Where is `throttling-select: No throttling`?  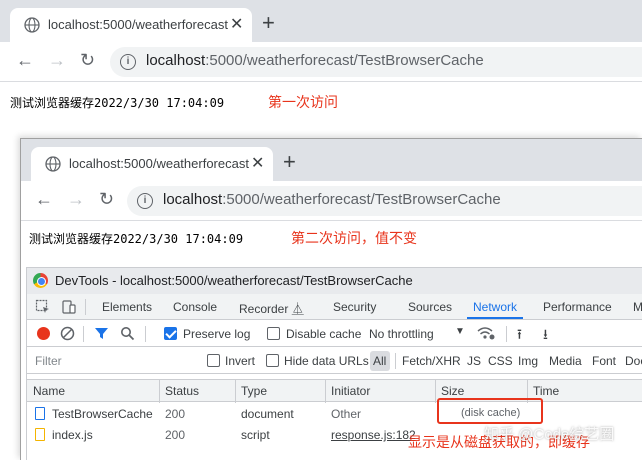 throttling-select: No throttling is located at coordinates (401, 334).